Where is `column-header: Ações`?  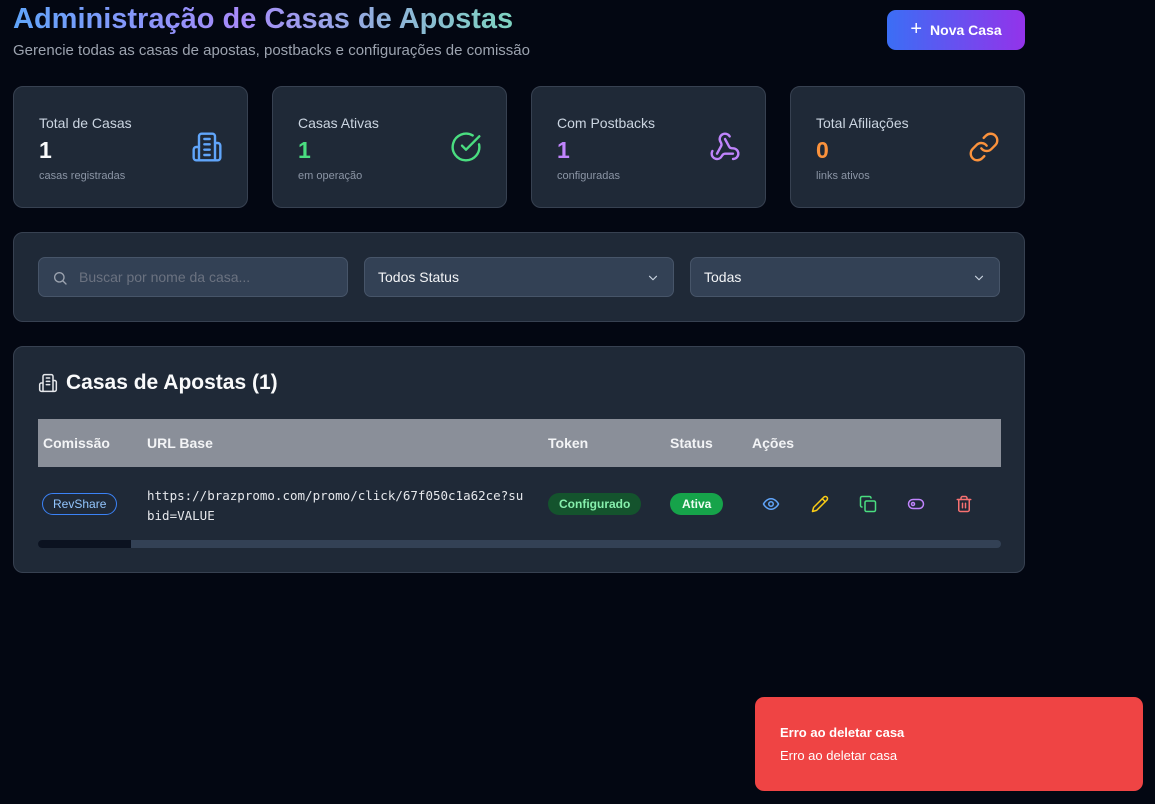
column-header: Ações is located at coordinates (773, 443).